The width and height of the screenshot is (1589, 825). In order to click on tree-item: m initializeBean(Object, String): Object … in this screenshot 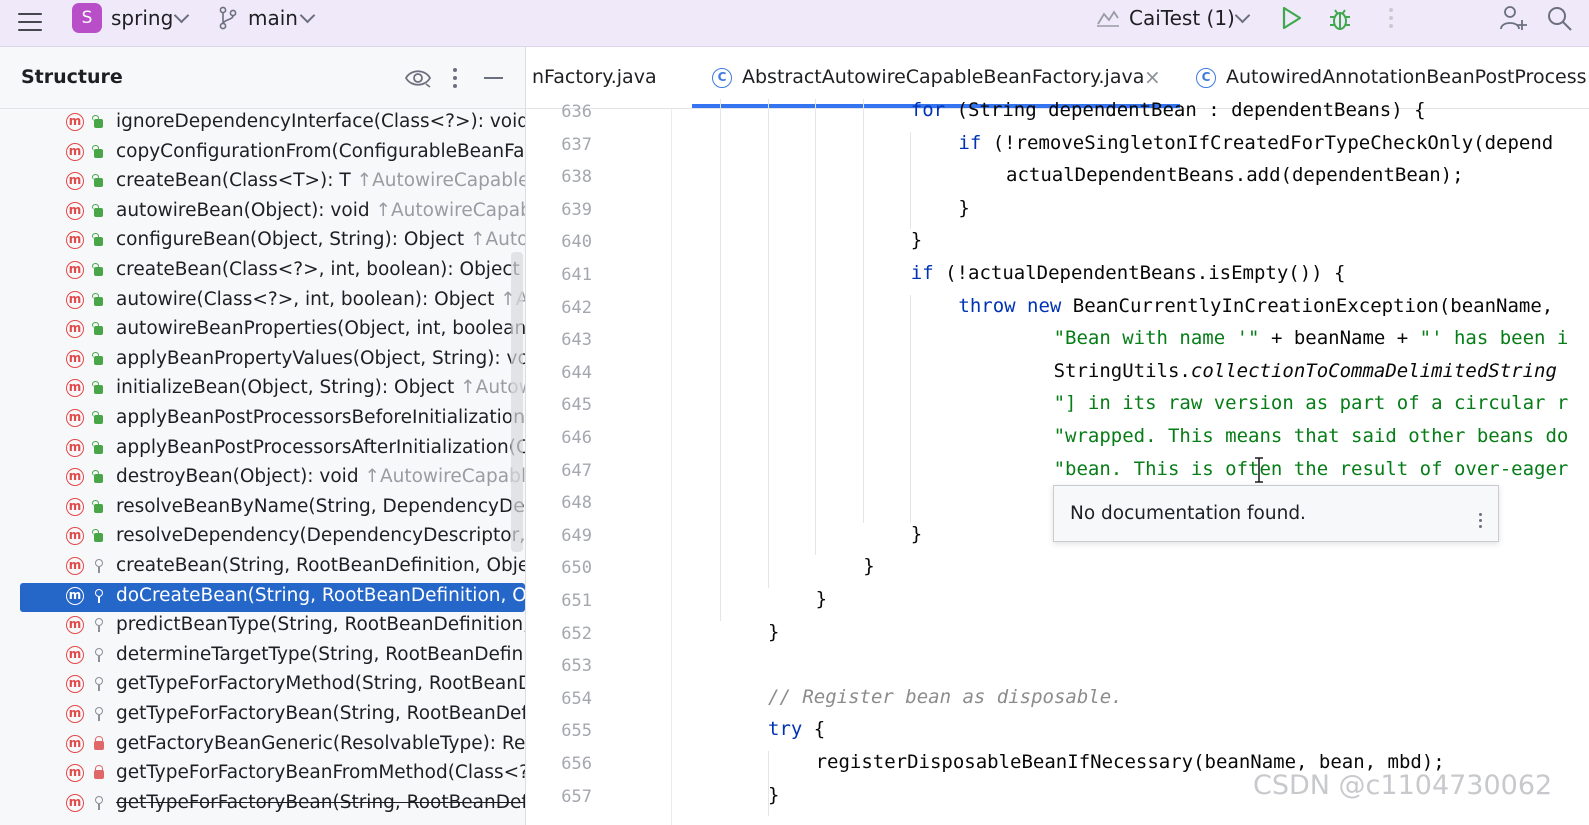, I will do `click(272, 389)`.